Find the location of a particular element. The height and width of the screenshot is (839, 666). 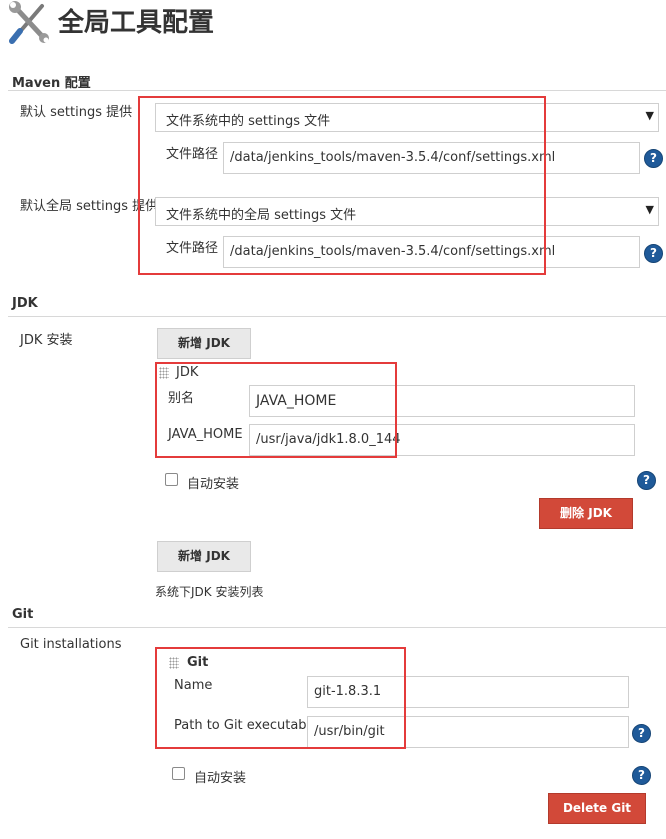

git-section-divider is located at coordinates (337, 627).